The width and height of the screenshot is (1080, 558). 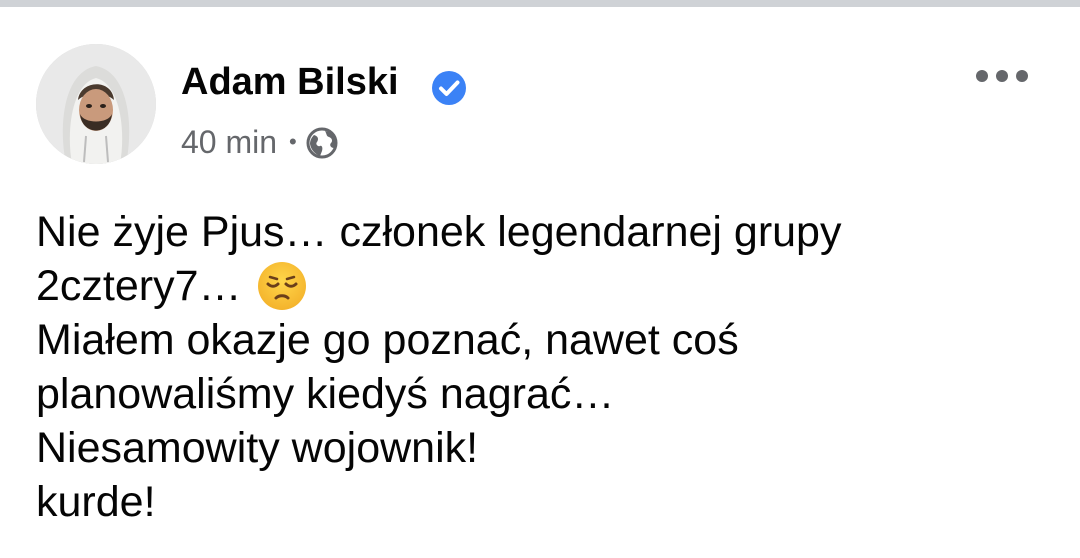 I want to click on more-options-button, so click(x=1002, y=76).